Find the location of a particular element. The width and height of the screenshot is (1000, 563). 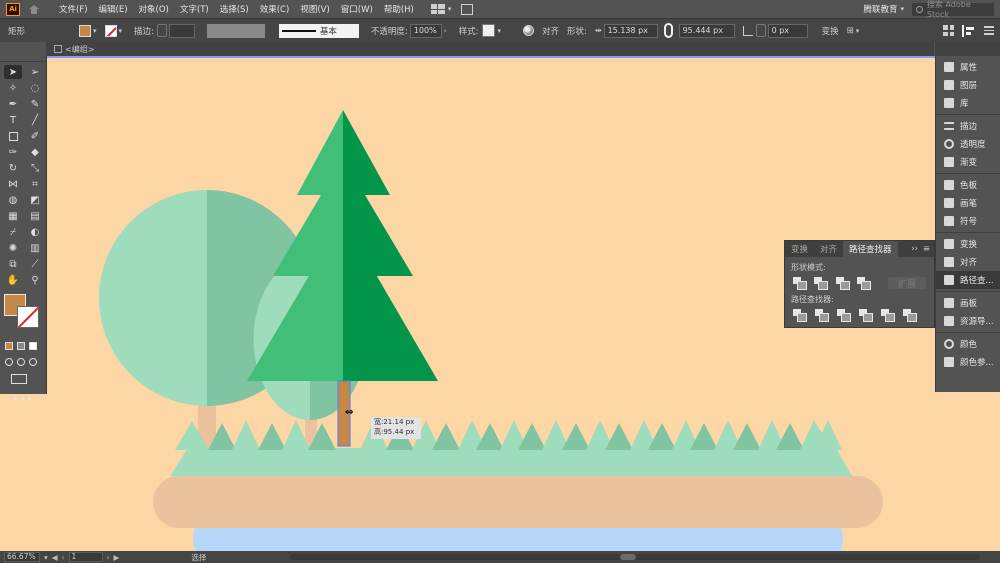

dock-layers: 图层 is located at coordinates (968, 85).